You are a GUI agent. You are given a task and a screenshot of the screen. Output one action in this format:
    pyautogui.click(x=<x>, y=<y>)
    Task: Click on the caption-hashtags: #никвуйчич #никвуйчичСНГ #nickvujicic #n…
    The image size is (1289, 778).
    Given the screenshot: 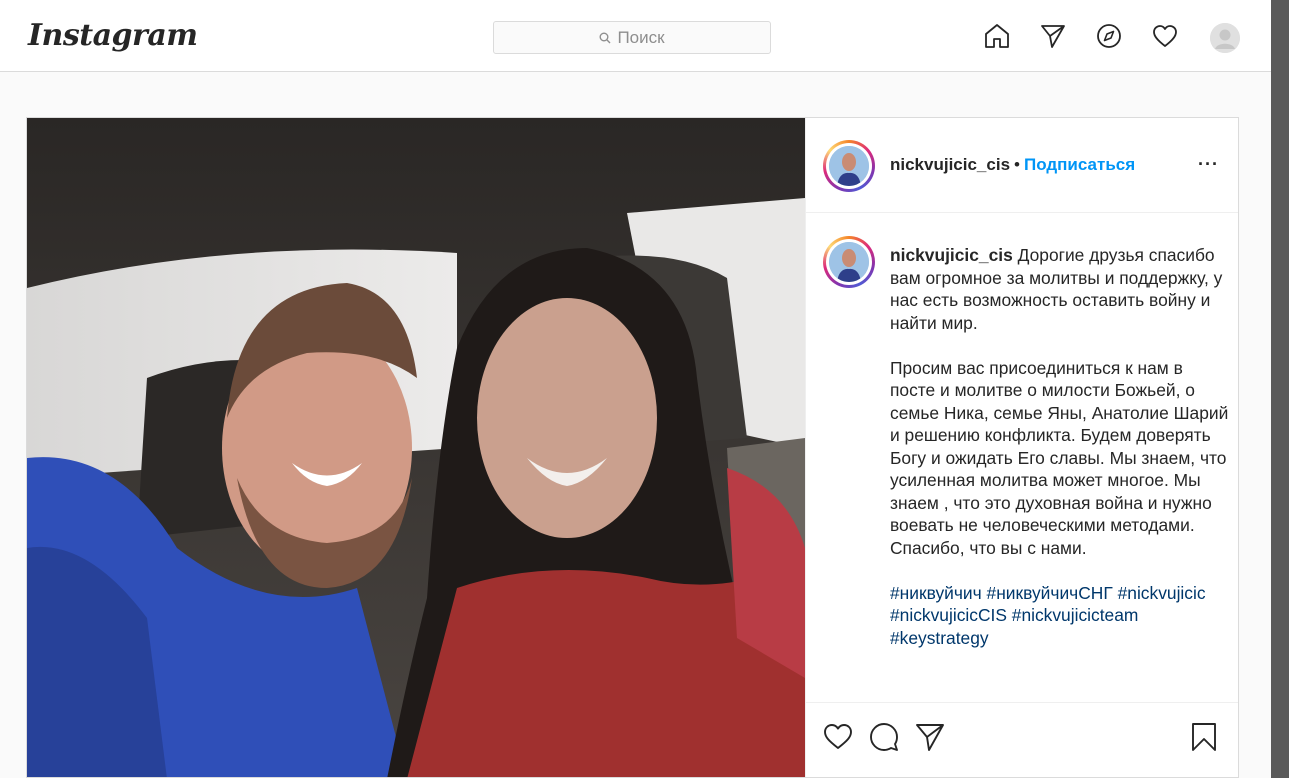 What is the action you would take?
    pyautogui.click(x=1060, y=616)
    